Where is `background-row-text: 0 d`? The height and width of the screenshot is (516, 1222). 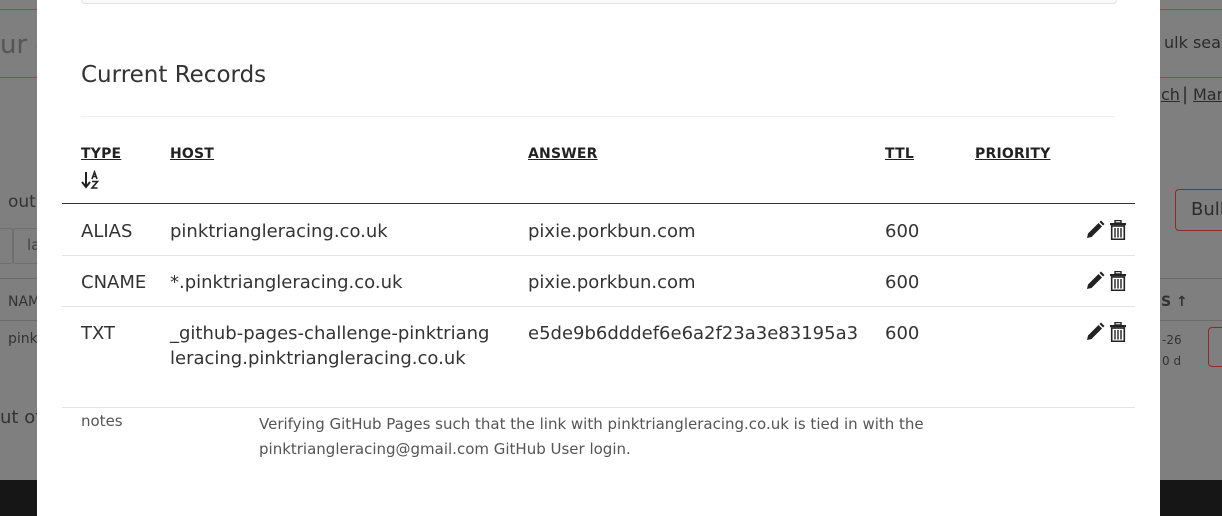 background-row-text: 0 d is located at coordinates (1172, 361).